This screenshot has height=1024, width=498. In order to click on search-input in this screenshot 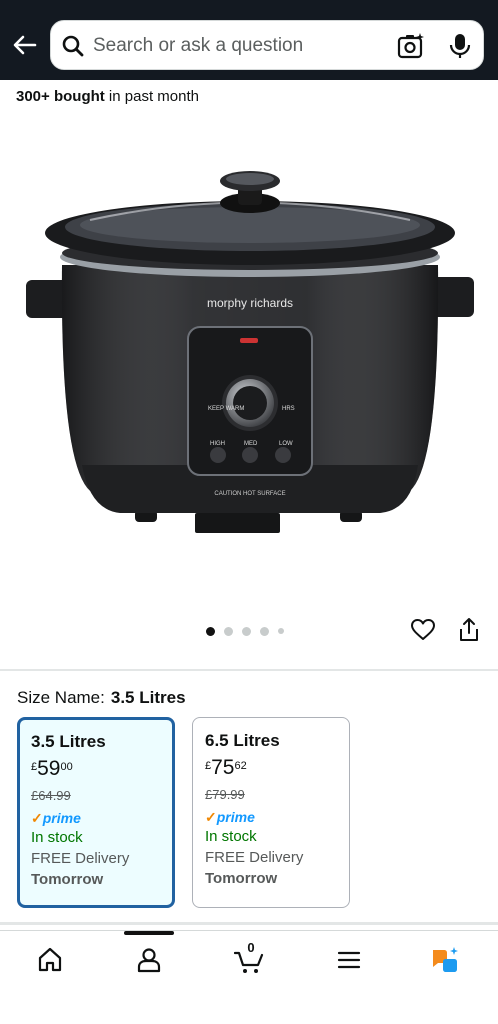, I will do `click(238, 46)`.